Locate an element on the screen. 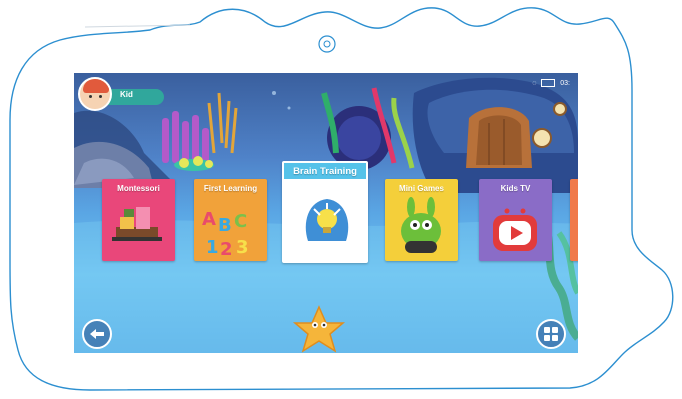 This screenshot has width=682, height=399. svg-text: 2 is located at coordinates (226, 249).